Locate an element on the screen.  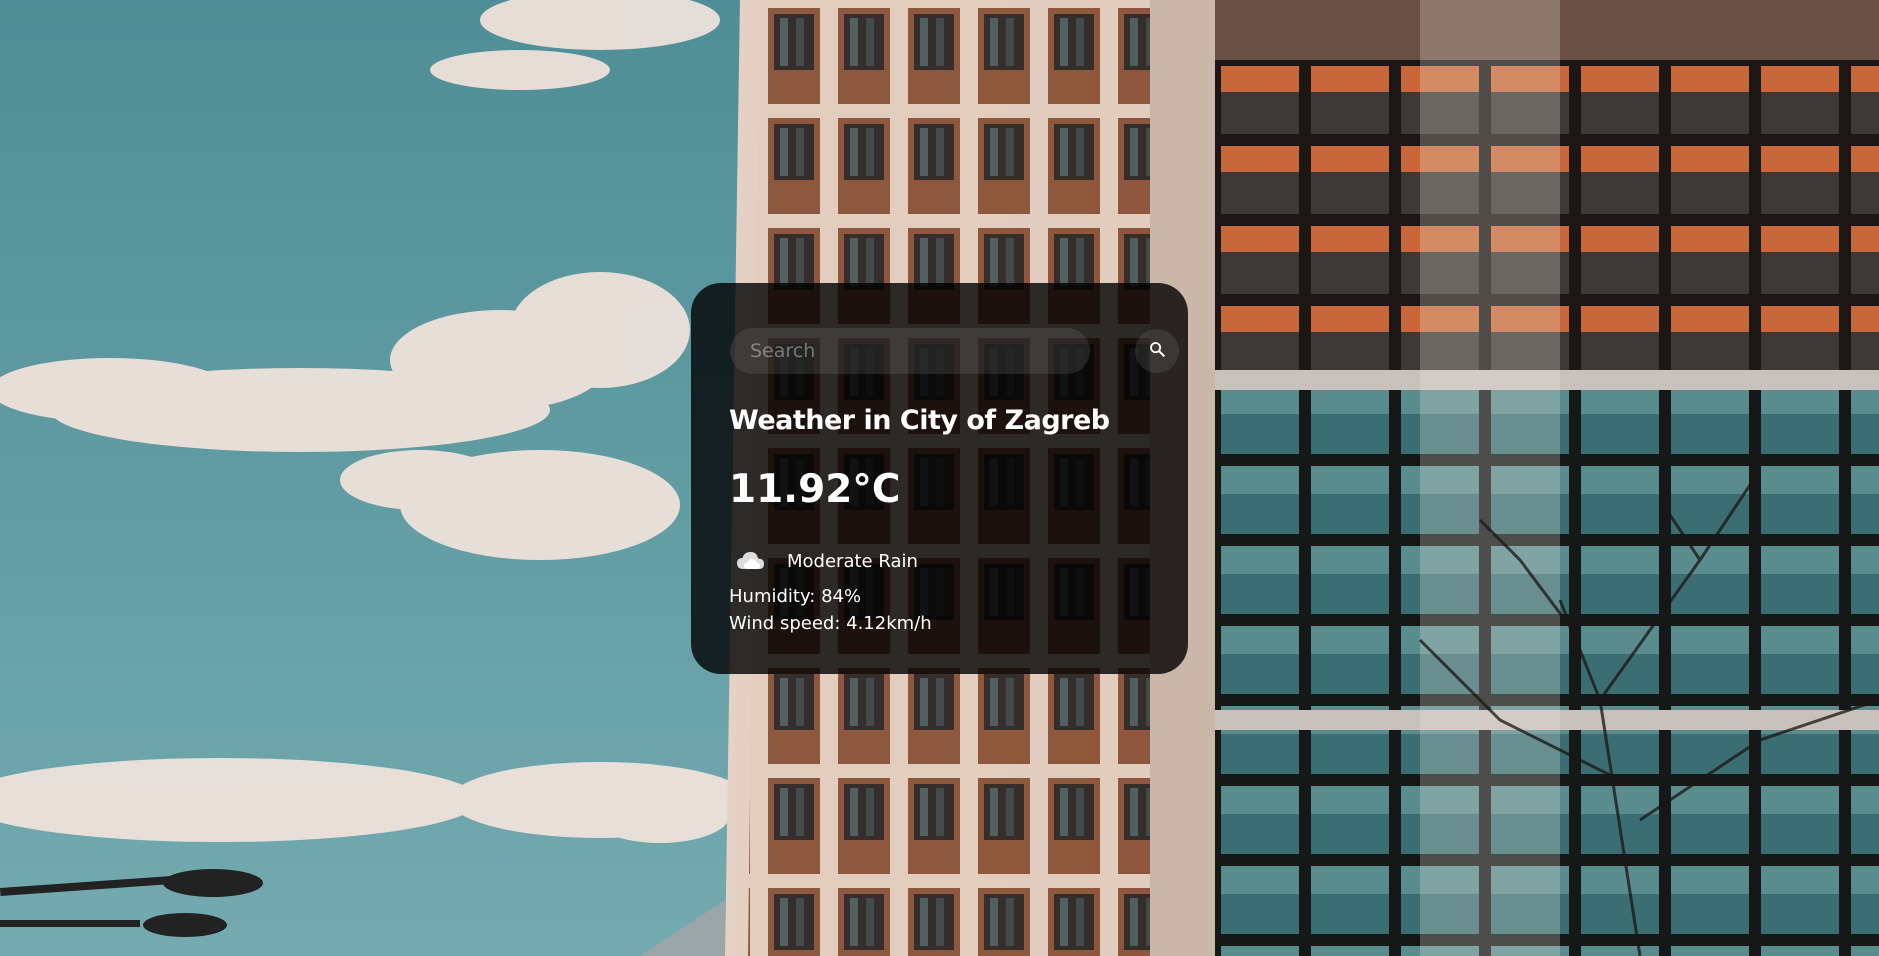
search-icon is located at coordinates (1157, 351).